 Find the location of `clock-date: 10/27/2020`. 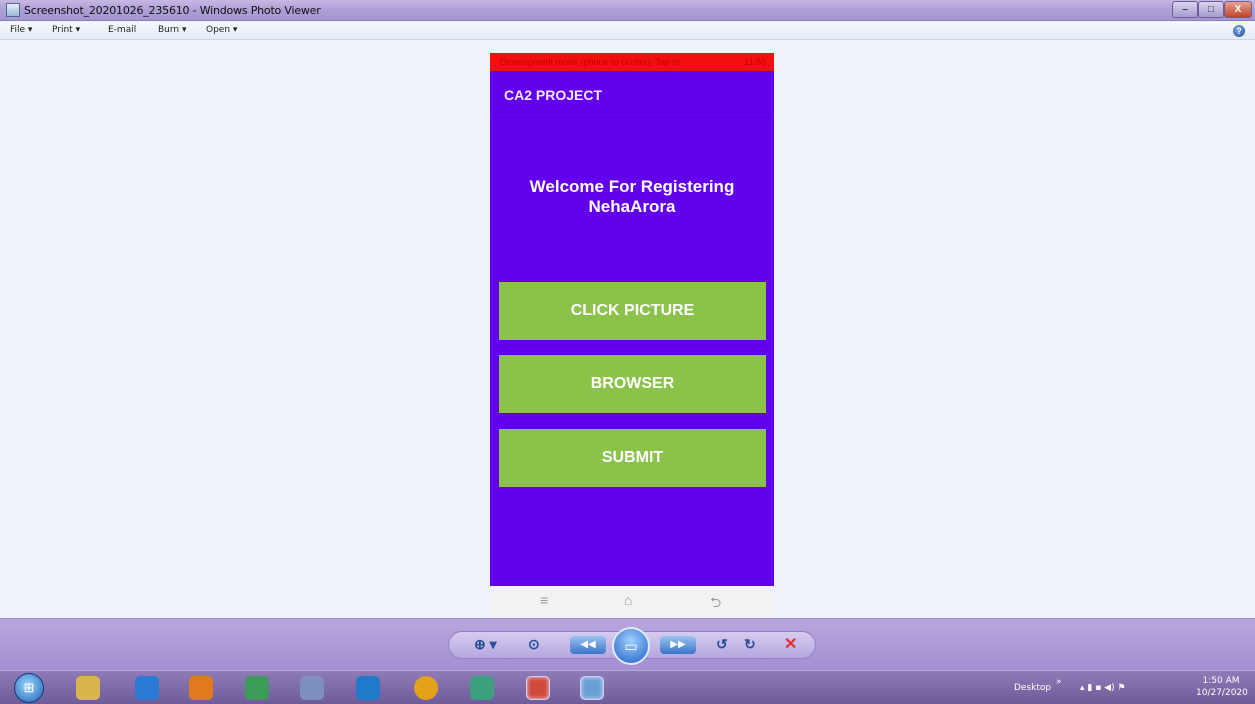

clock-date: 10/27/2020 is located at coordinates (1222, 693).